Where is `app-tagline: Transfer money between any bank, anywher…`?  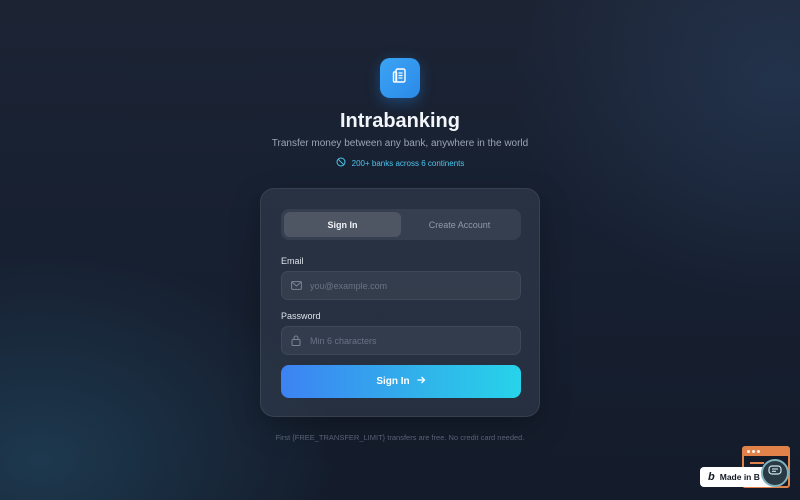 app-tagline: Transfer money between any bank, anywher… is located at coordinates (400, 143).